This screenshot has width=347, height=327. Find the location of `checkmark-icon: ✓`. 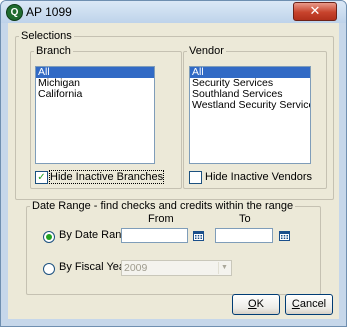

checkmark-icon: ✓ is located at coordinates (41, 177).